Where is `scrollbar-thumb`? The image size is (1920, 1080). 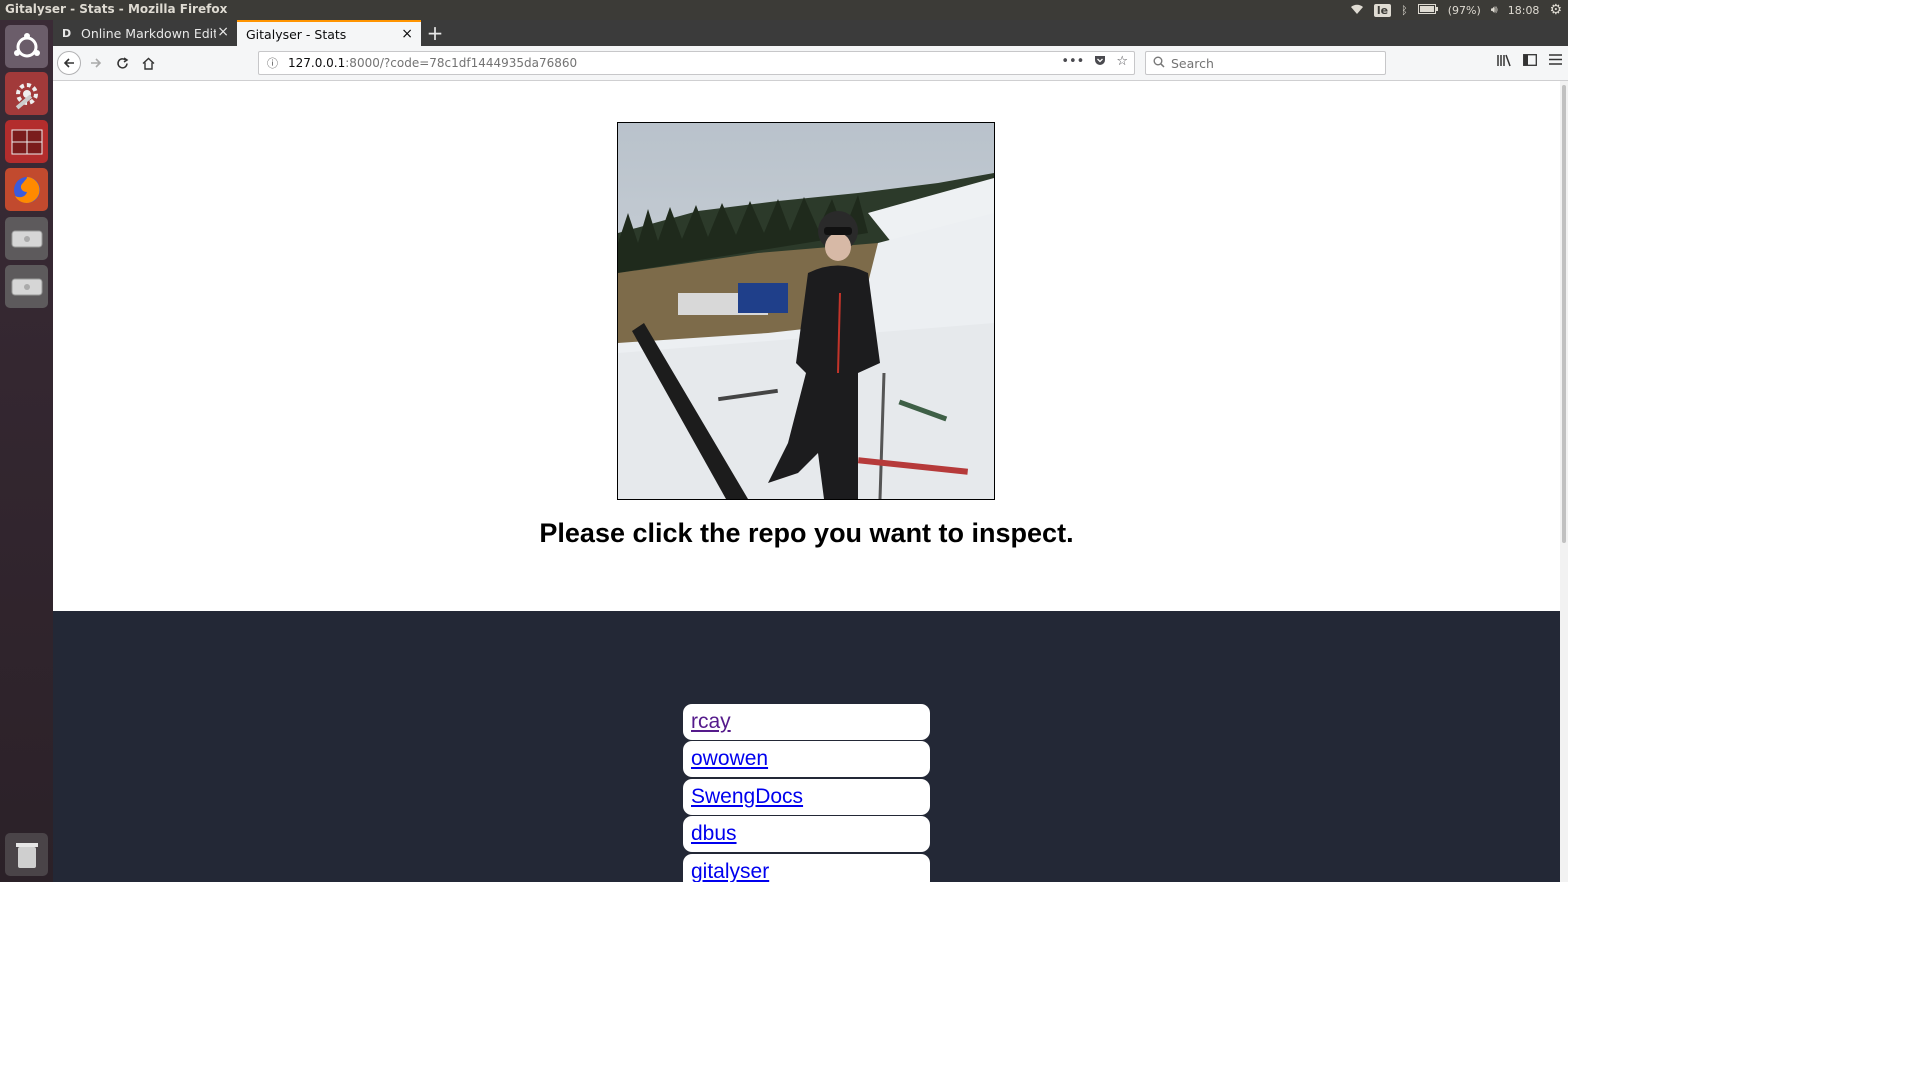 scrollbar-thumb is located at coordinates (1564, 314).